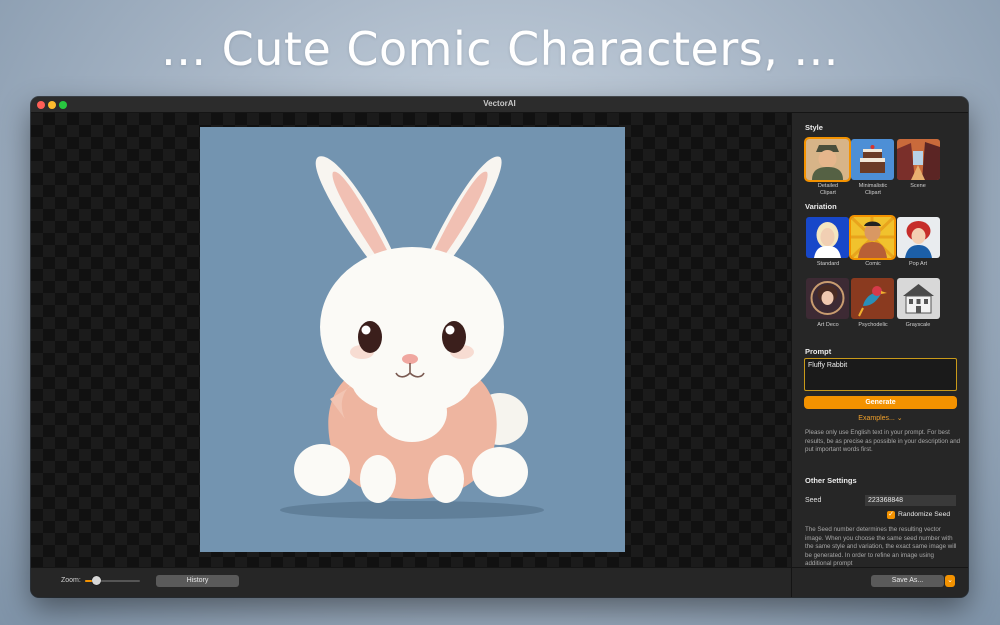 The image size is (1000, 625). Describe the element at coordinates (891, 515) in the screenshot. I see `randomize-seed-checkbox: ✓` at that location.